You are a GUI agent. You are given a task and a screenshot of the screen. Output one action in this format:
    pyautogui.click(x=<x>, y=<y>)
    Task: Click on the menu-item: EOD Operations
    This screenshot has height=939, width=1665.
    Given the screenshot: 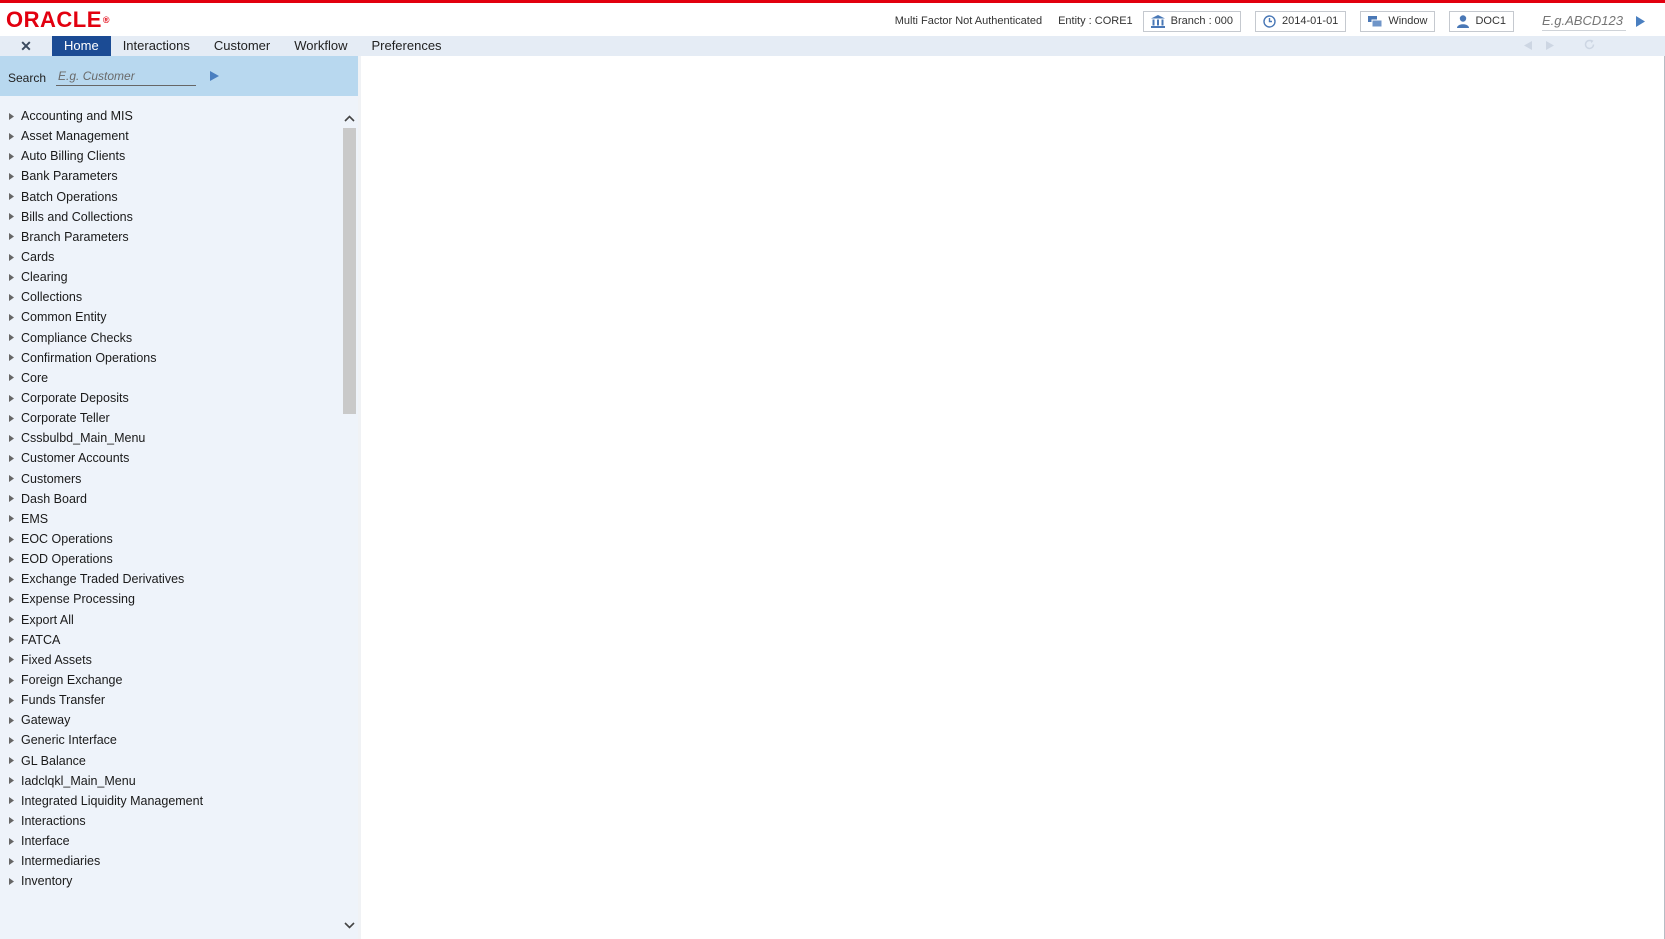 What is the action you would take?
    pyautogui.click(x=170, y=559)
    